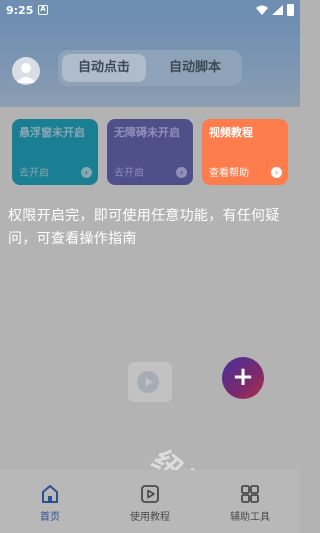 The height and width of the screenshot is (533, 320). Describe the element at coordinates (104, 68) in the screenshot. I see `tab-auto-click: 自动点击` at that location.